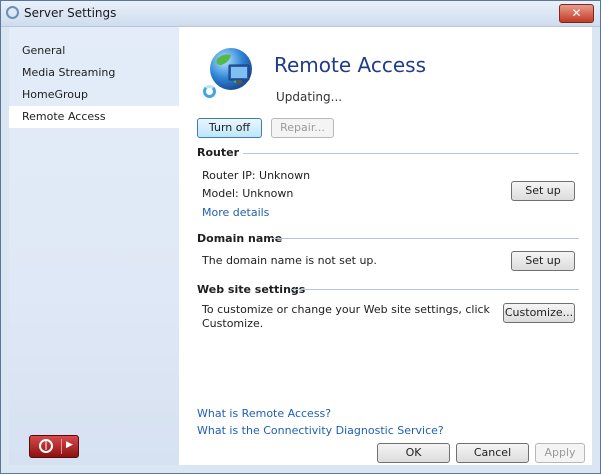 This screenshot has height=474, width=601. What do you see at coordinates (12, 12) in the screenshot?
I see `app-icon` at bounding box center [12, 12].